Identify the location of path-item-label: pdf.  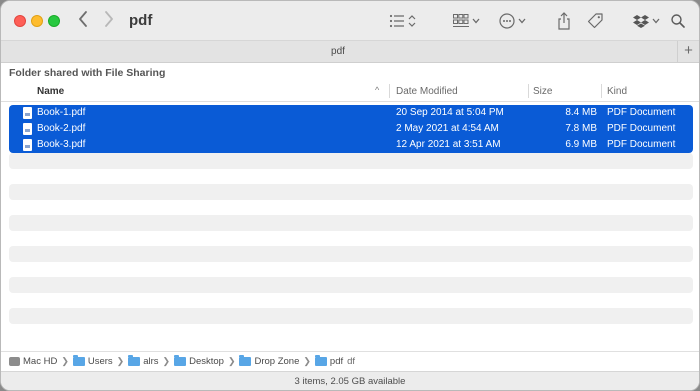
(336, 361).